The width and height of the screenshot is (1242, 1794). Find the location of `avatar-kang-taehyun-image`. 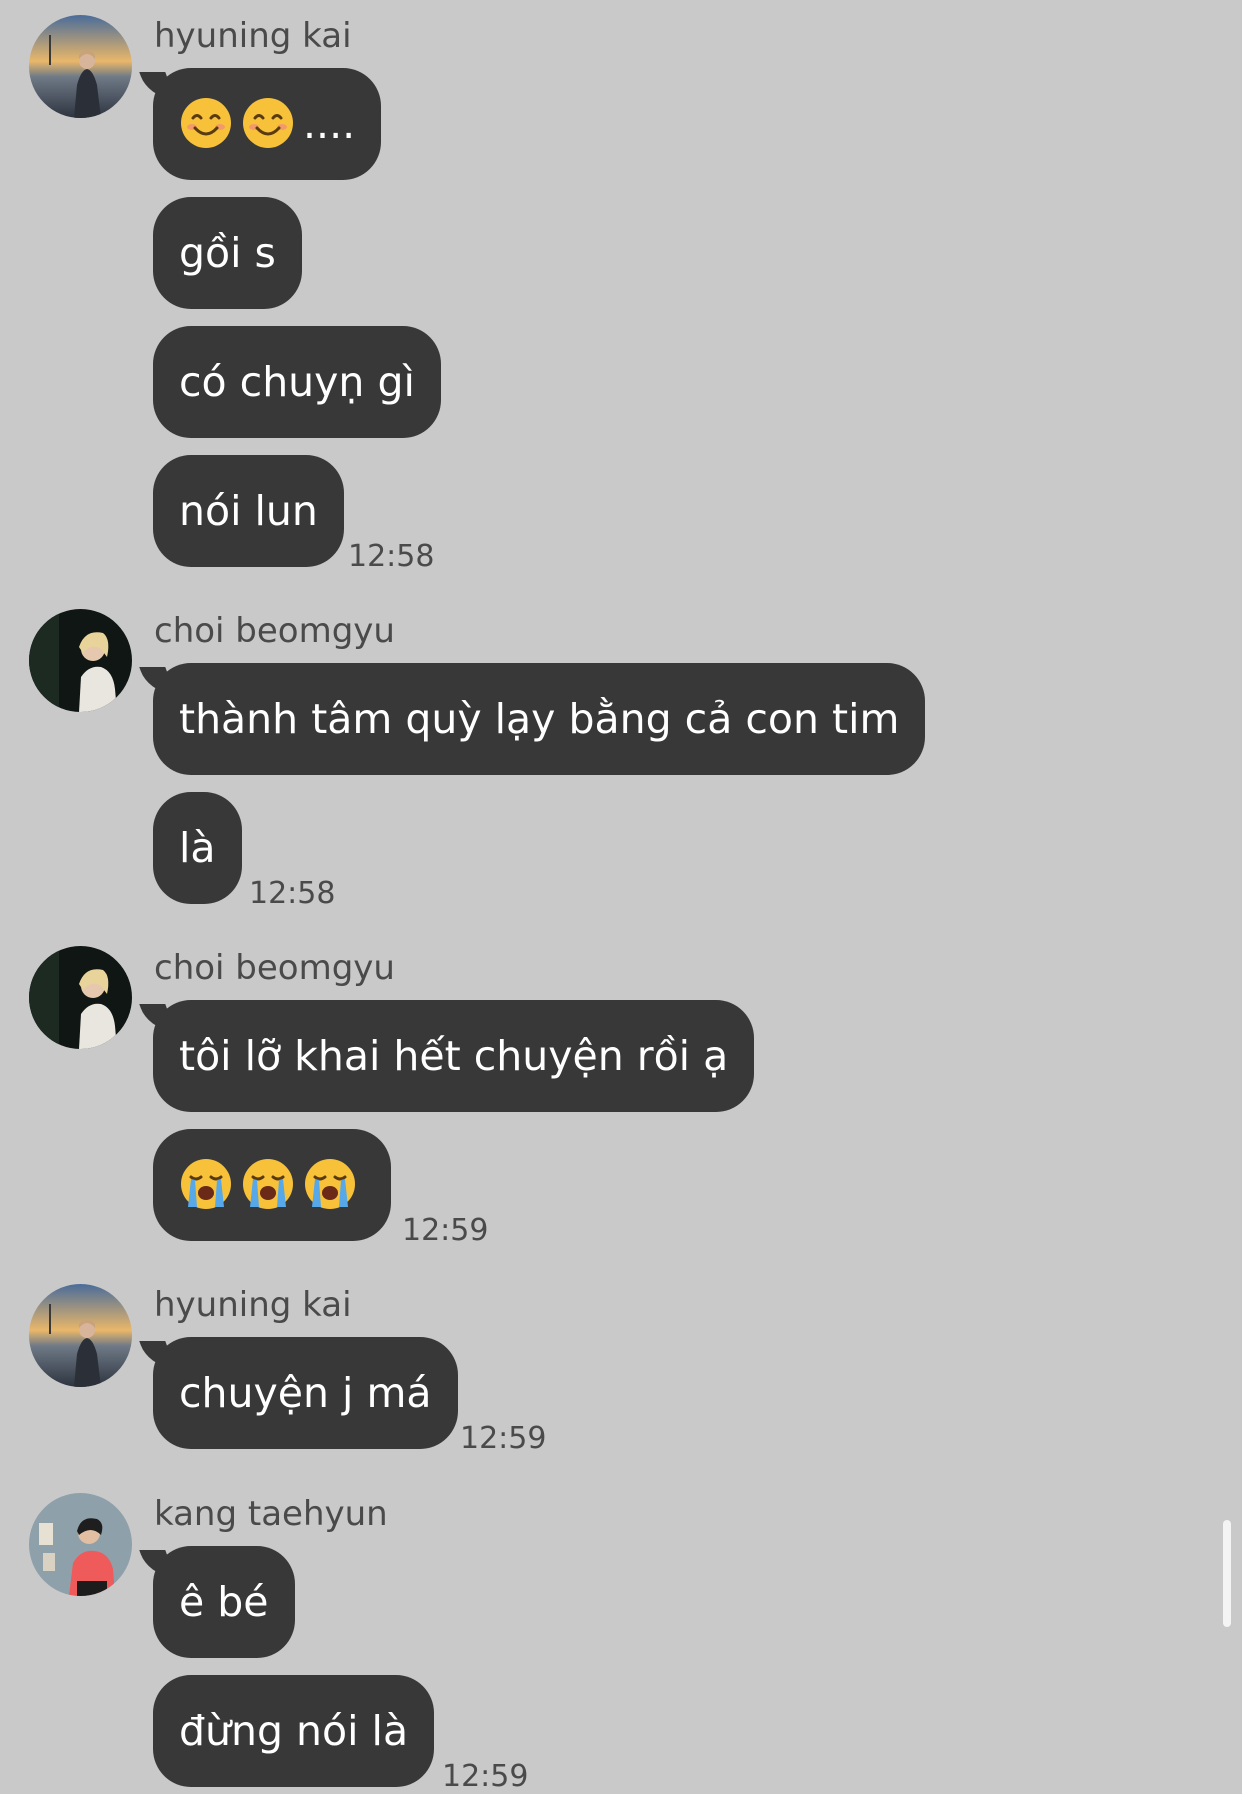

avatar-kang-taehyun-image is located at coordinates (80, 1544).